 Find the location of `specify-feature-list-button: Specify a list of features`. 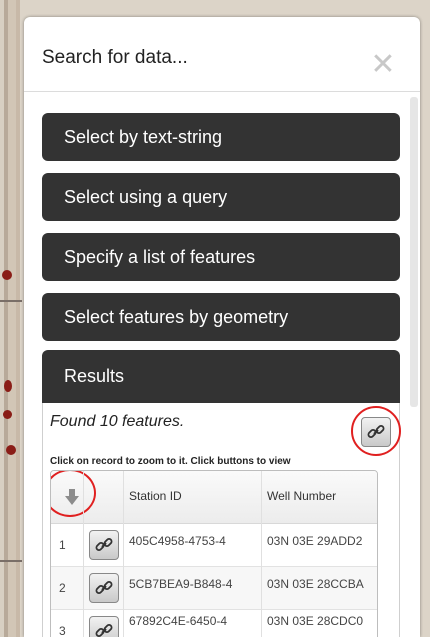

specify-feature-list-button: Specify a list of features is located at coordinates (221, 257).